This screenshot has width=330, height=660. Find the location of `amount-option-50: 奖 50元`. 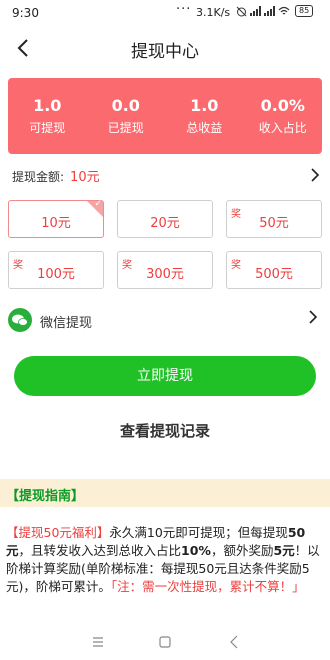

amount-option-50: 奖 50元 is located at coordinates (274, 219).